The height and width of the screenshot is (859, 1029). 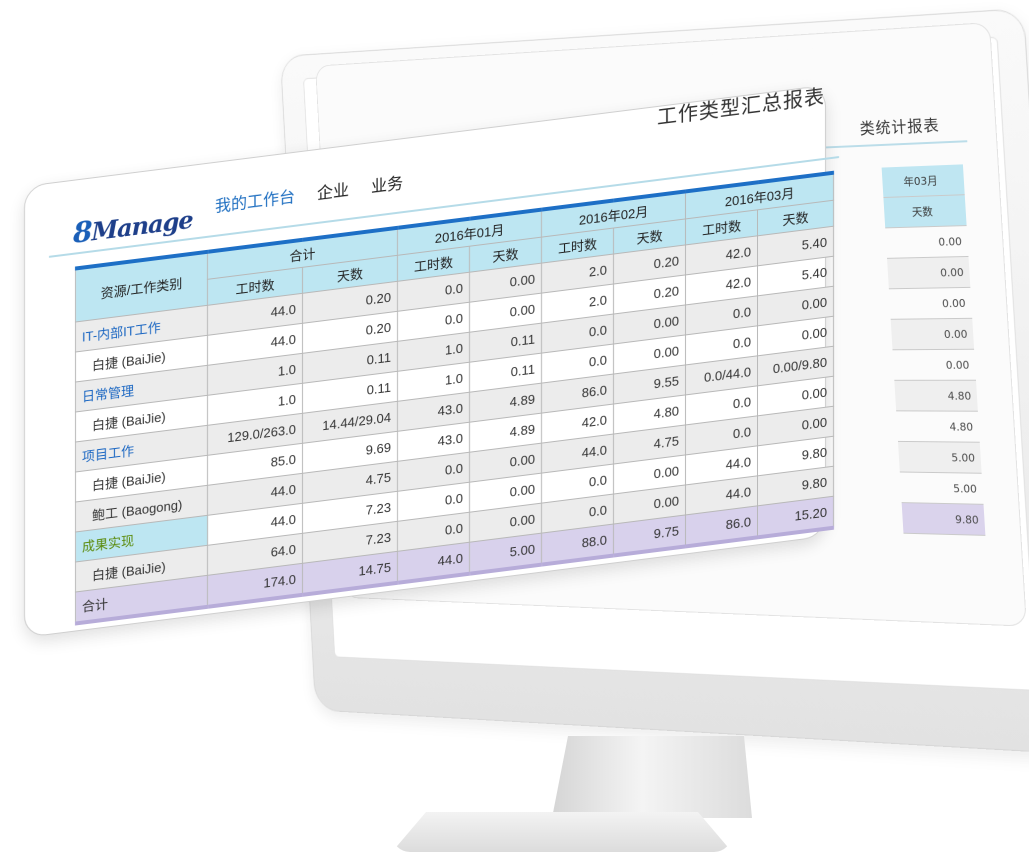 I want to click on table-row: 天数, so click(x=925, y=211).